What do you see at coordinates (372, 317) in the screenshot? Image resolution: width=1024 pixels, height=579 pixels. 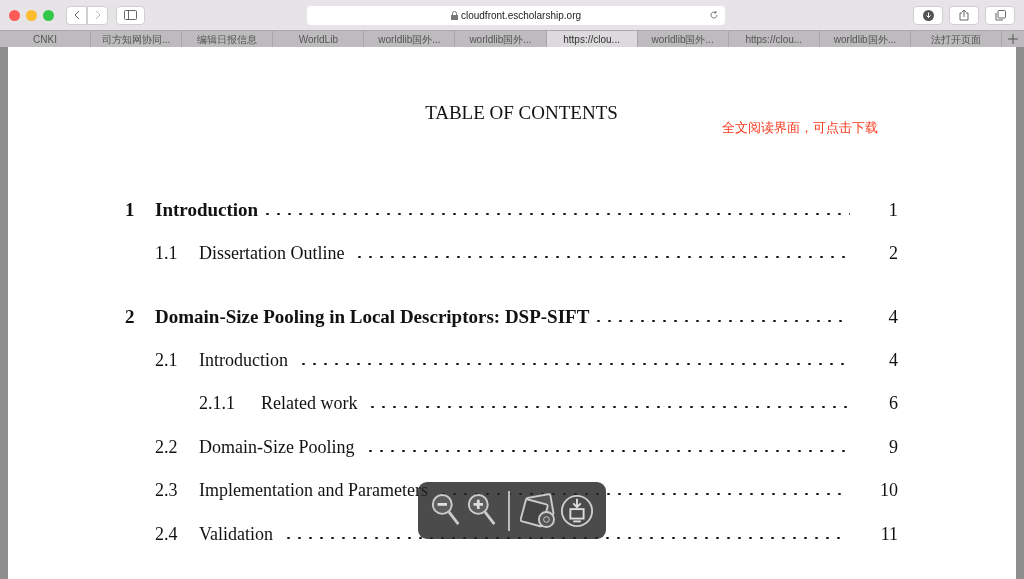 I see `entry-title: Domain-Size Pooling in Local Descriptors: DSP-SIFT` at bounding box center [372, 317].